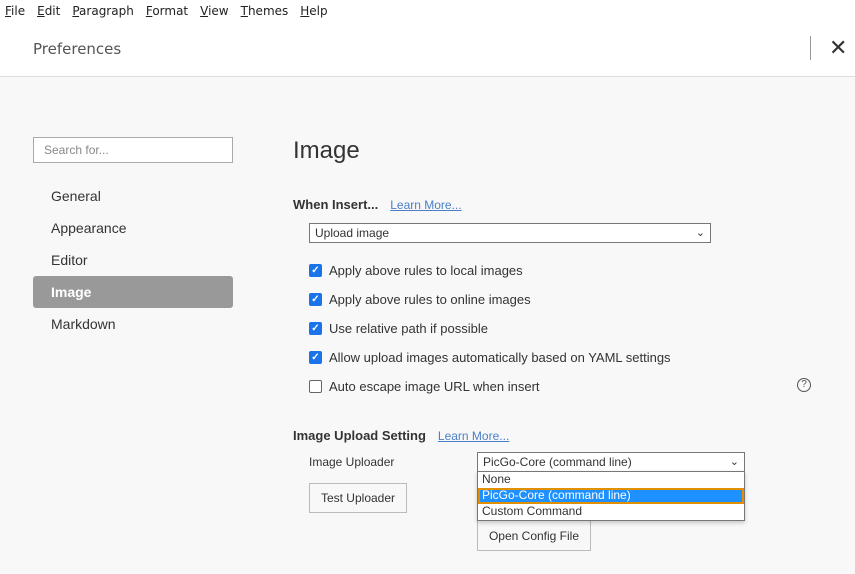  I want to click on divider, so click(810, 48).